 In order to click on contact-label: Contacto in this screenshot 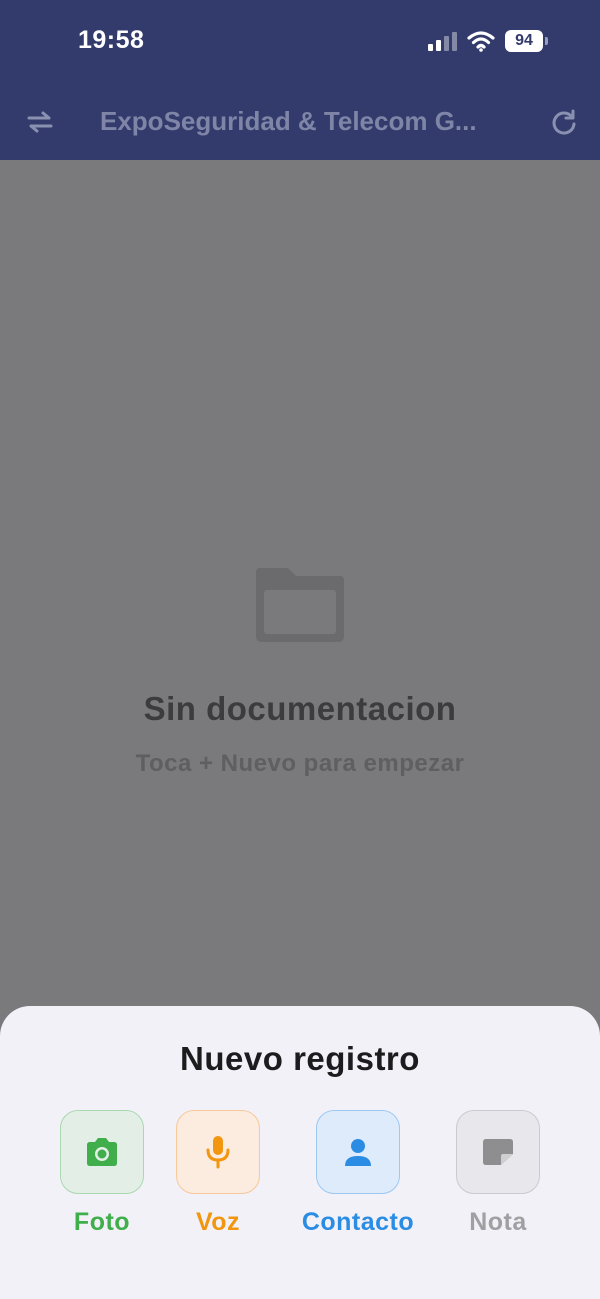, I will do `click(358, 1222)`.